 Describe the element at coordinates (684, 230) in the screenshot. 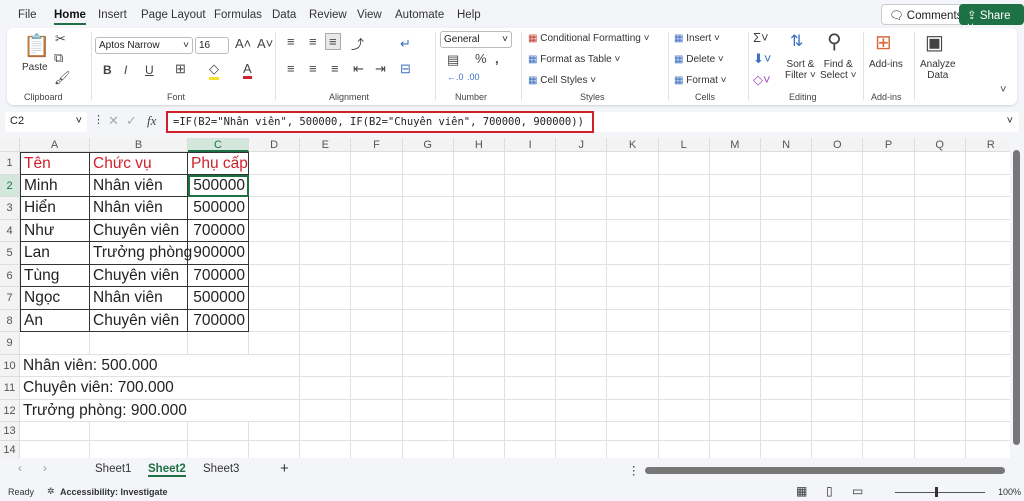

I see `cell-L4` at that location.